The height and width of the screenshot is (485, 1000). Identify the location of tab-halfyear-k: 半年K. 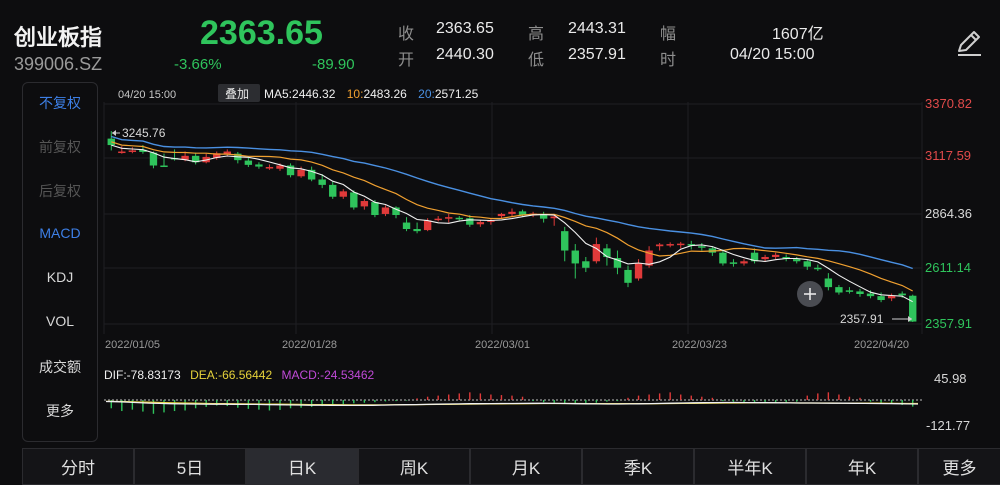
(750, 466).